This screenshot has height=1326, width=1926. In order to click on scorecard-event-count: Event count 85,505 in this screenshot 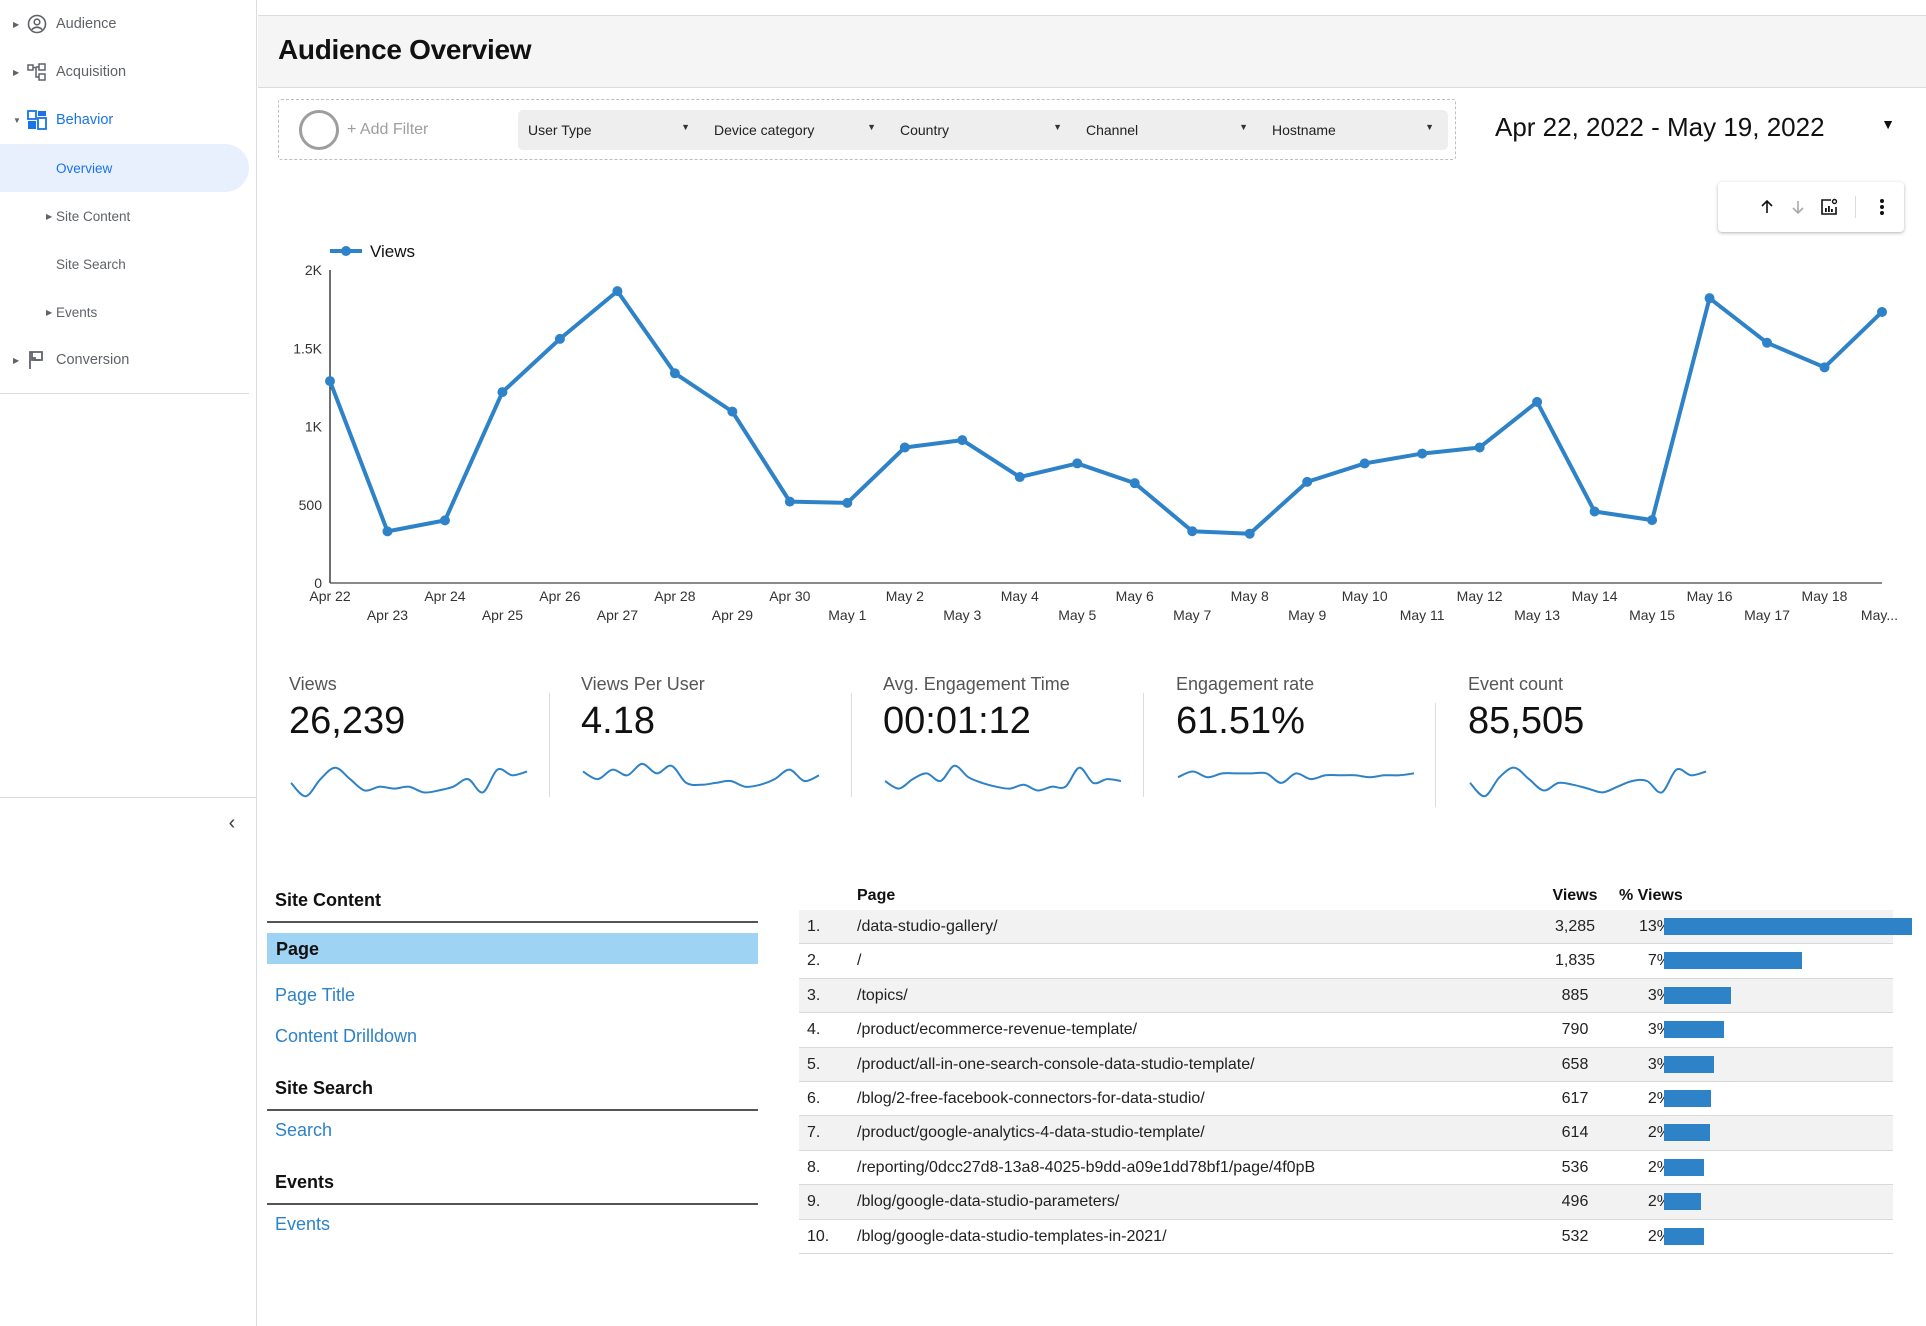, I will do `click(1598, 745)`.